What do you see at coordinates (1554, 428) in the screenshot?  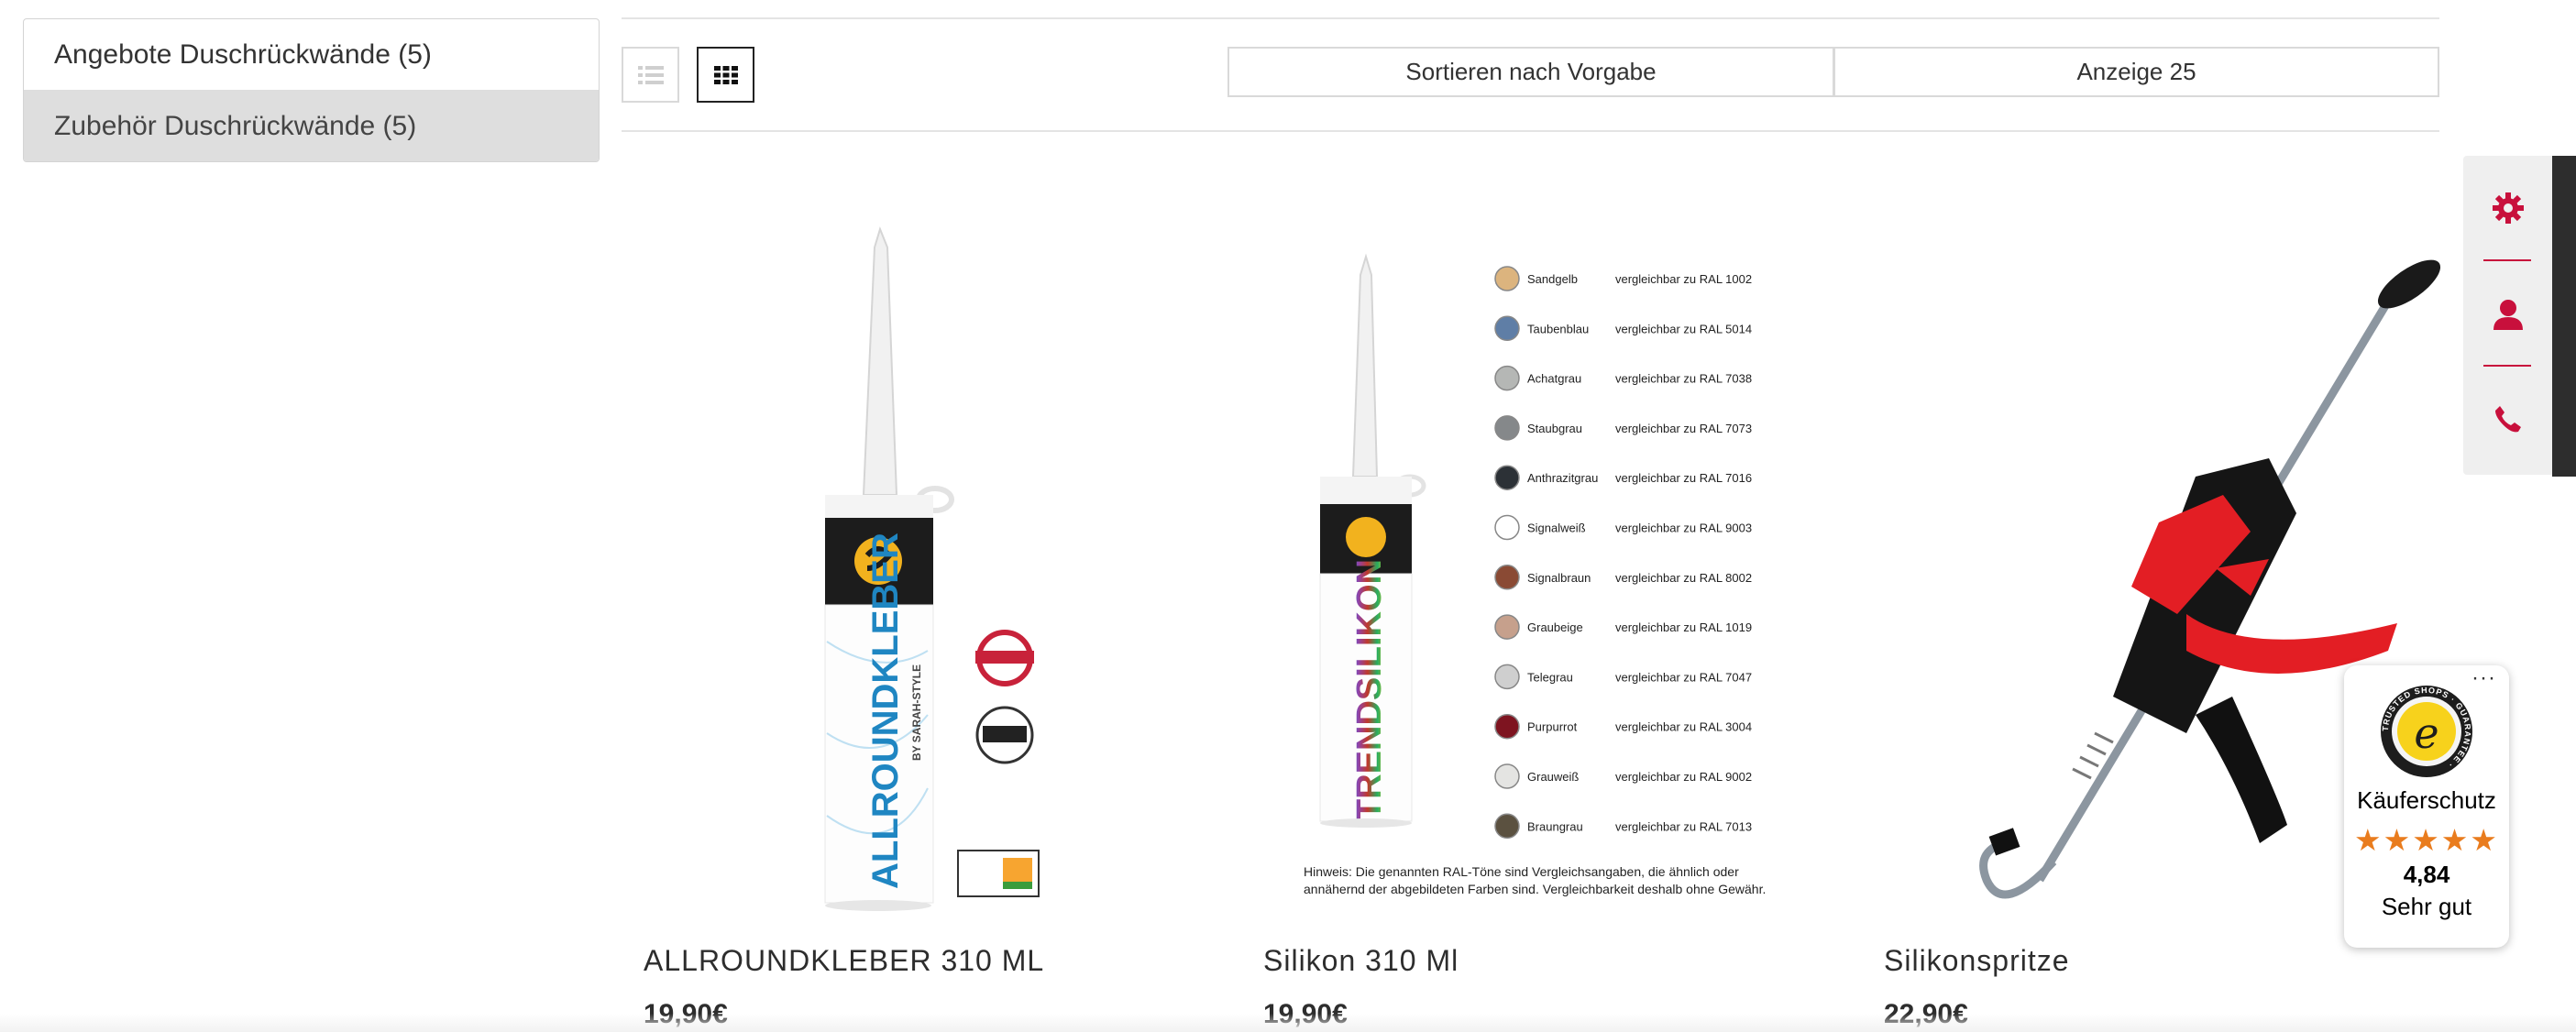 I see `color-name: Staubgrau` at bounding box center [1554, 428].